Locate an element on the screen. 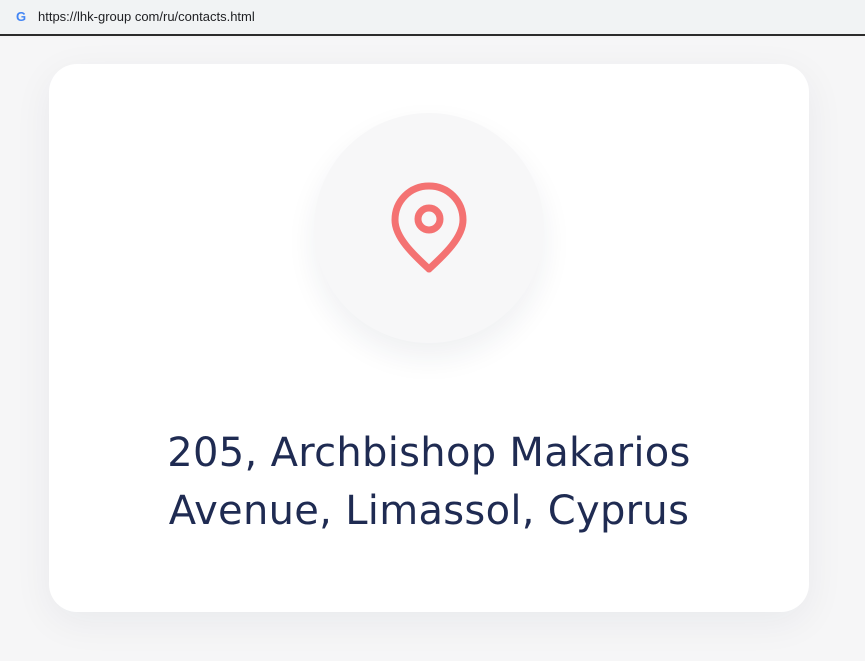  address-line-1: 205, Archbishop Makarios is located at coordinates (429, 453).